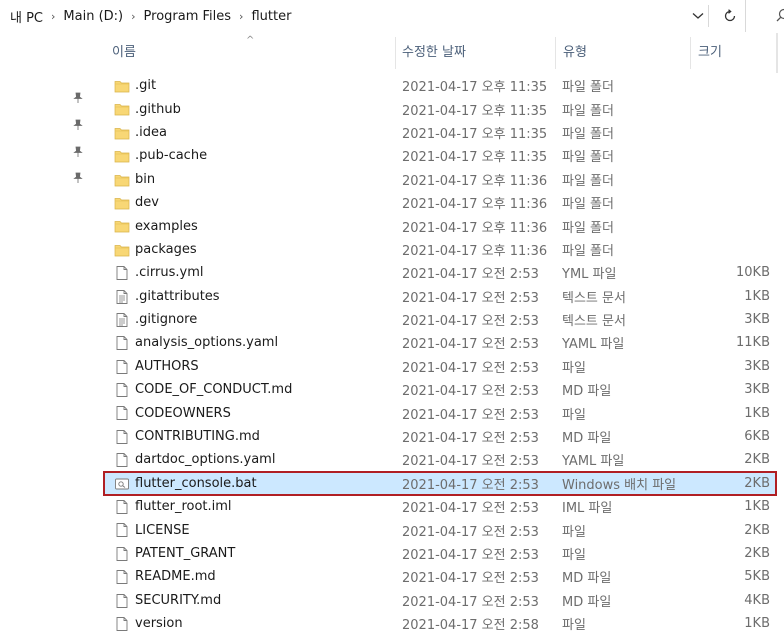 Image resolution: width=784 pixels, height=642 pixels. I want to click on file-size: 4KB, so click(757, 600).